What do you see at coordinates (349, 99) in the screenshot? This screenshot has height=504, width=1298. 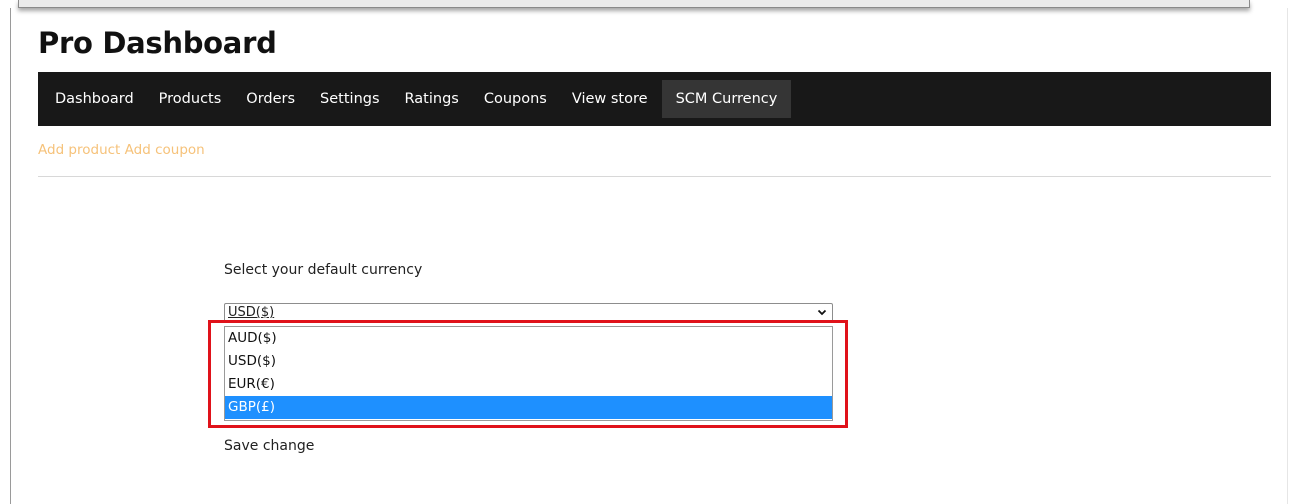 I see `nav-item-settings: Settings` at bounding box center [349, 99].